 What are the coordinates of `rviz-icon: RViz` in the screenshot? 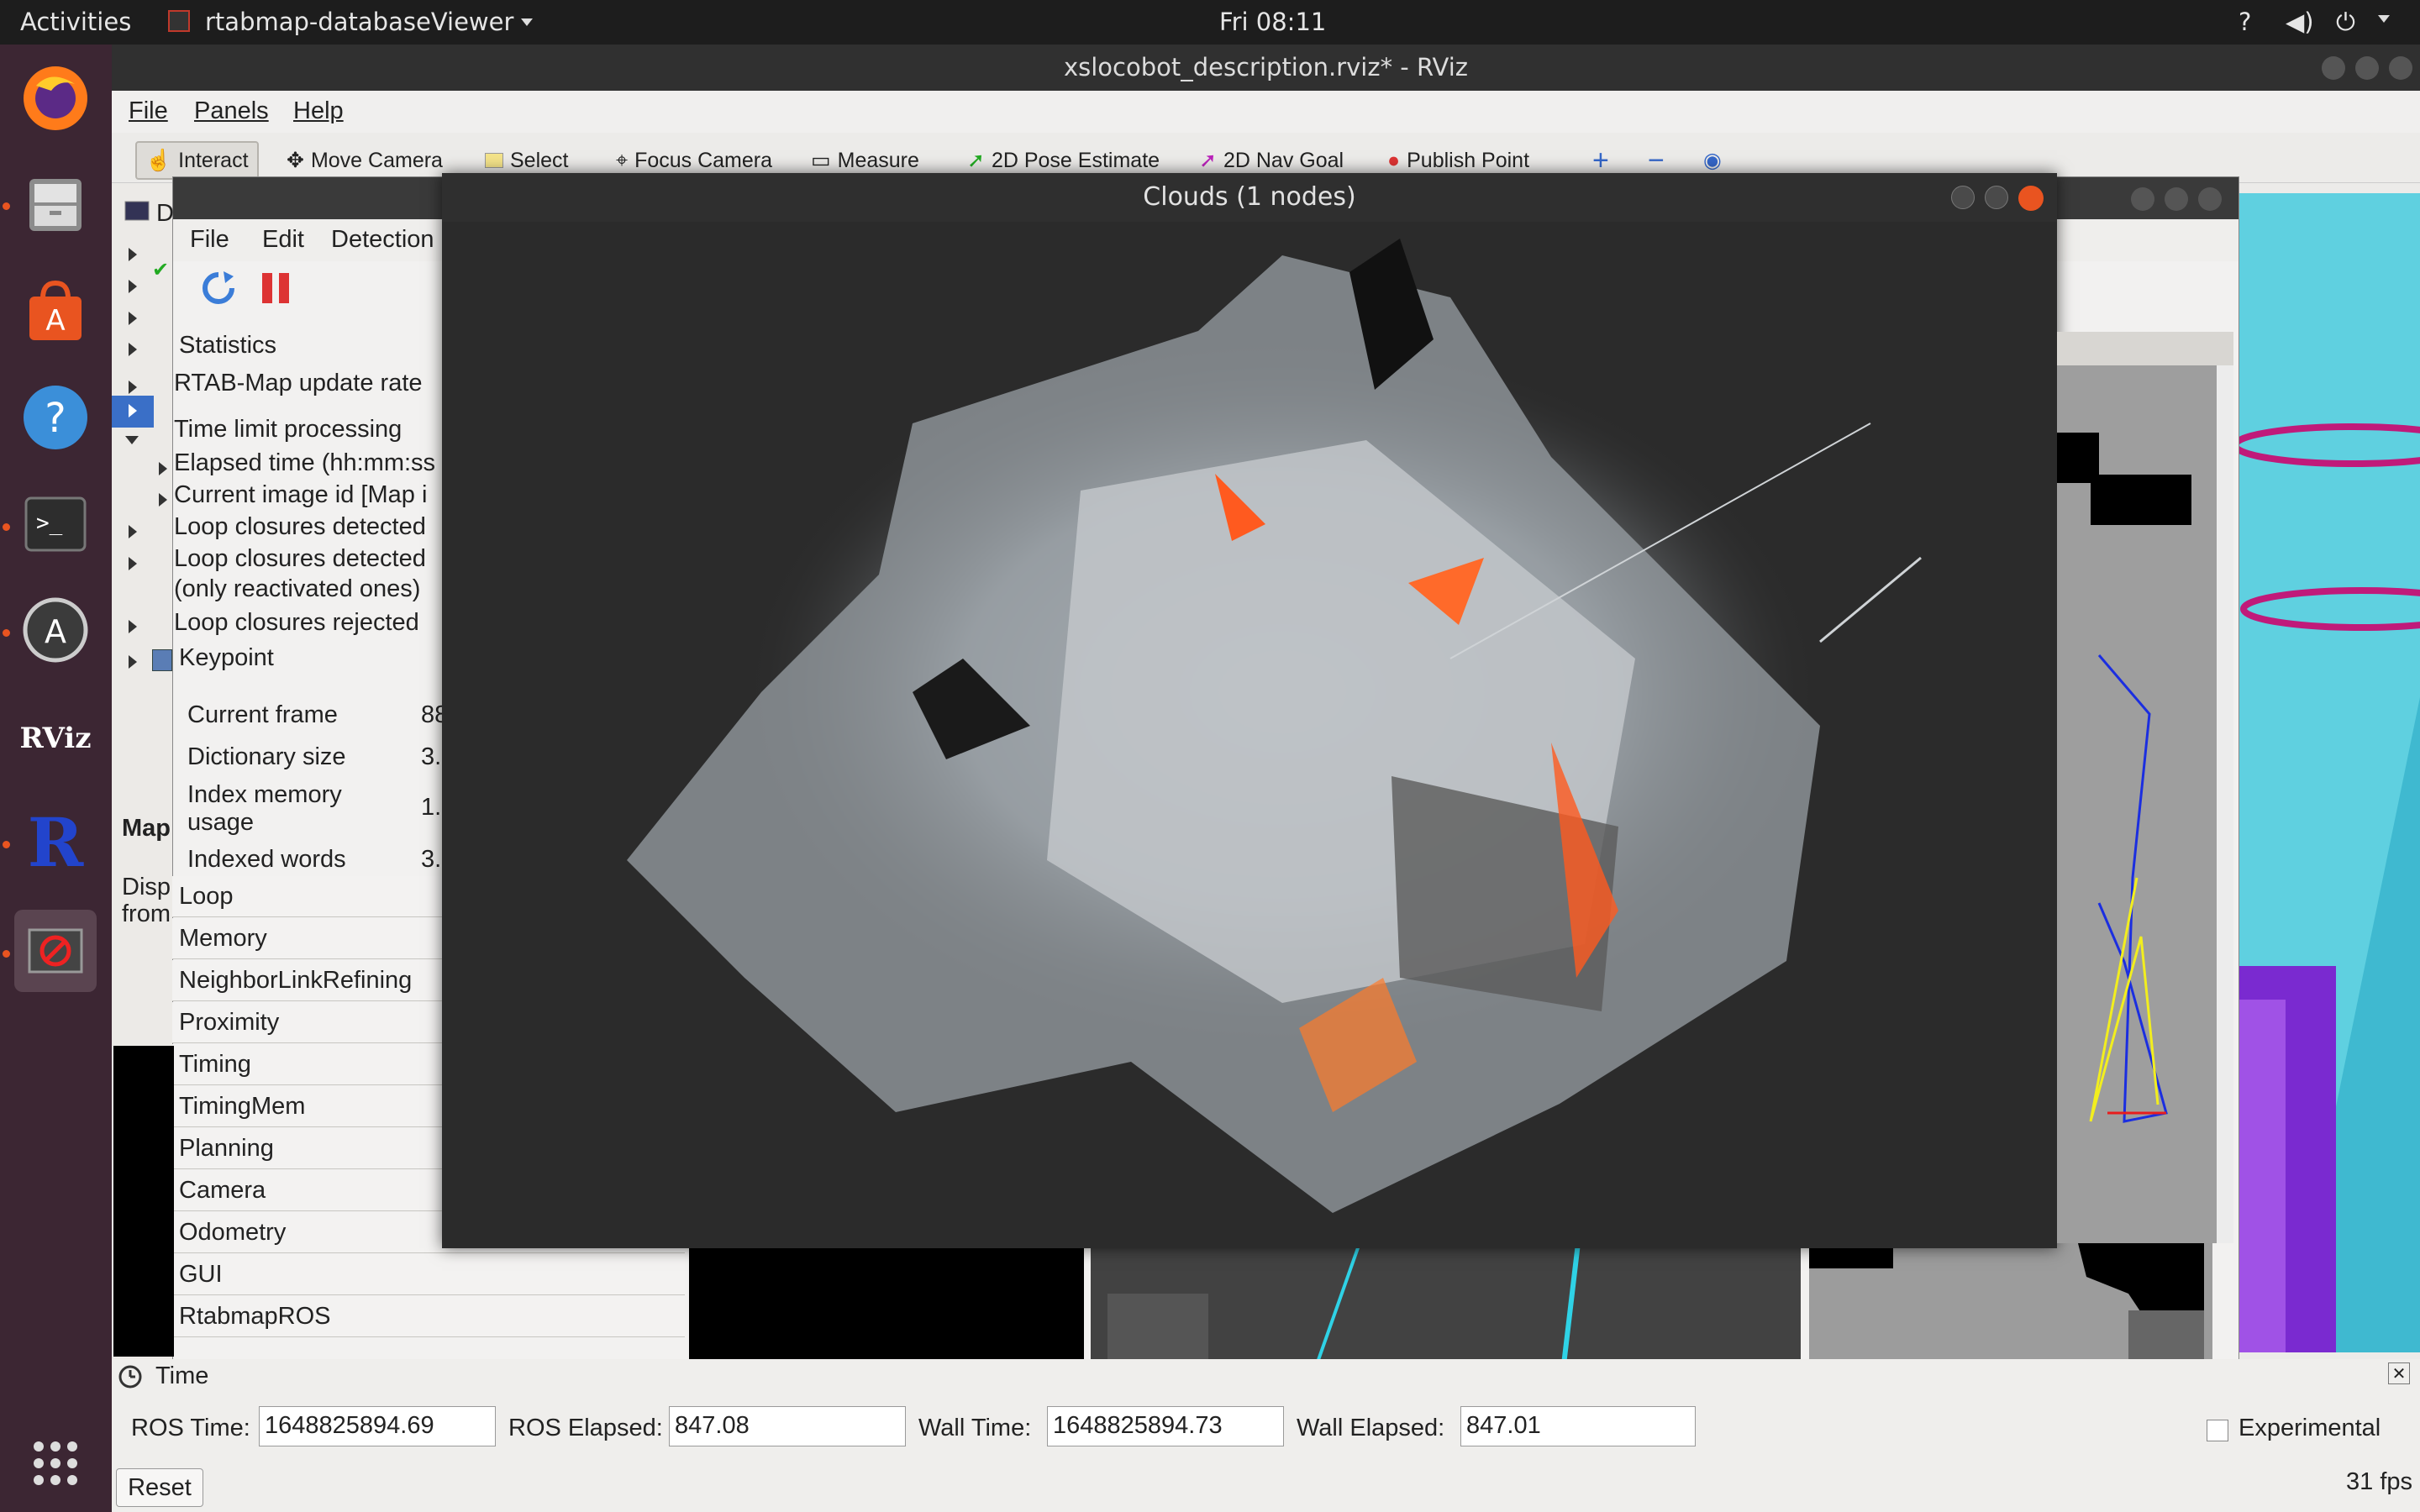 It's located at (55, 737).